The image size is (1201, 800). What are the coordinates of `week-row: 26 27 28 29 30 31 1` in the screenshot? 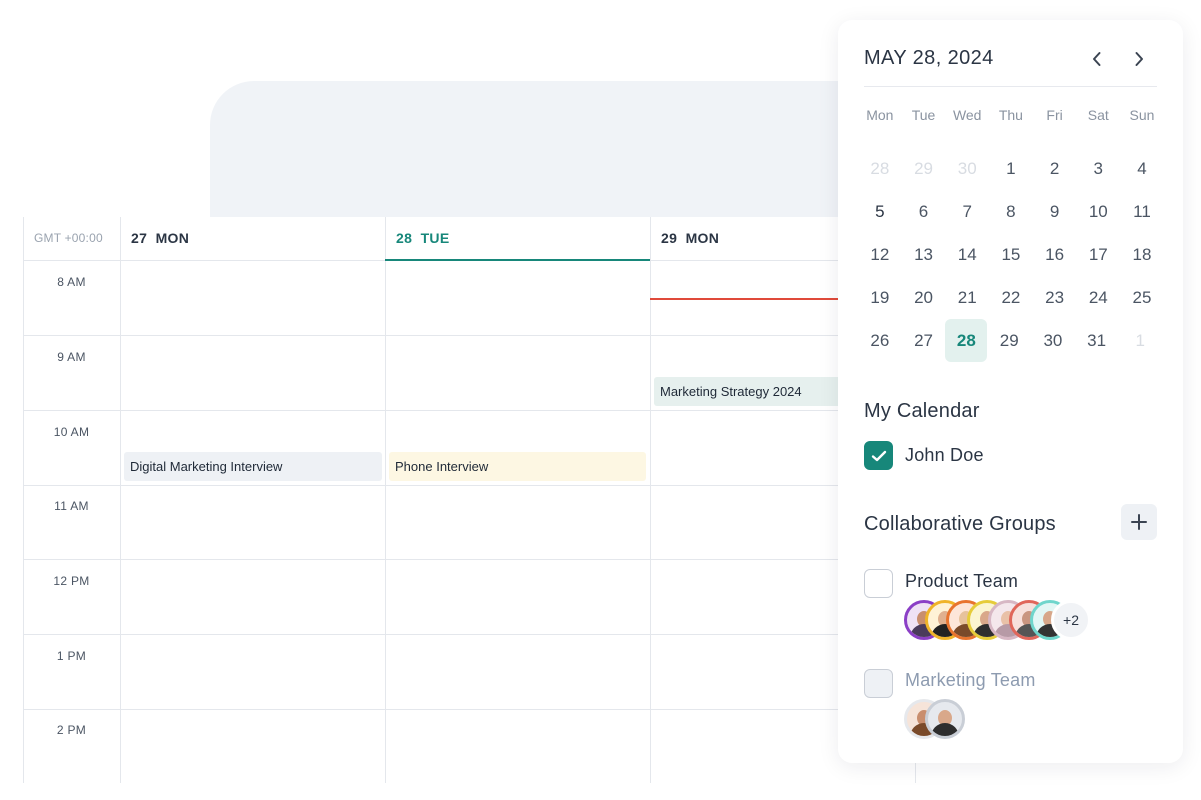 It's located at (1011, 340).